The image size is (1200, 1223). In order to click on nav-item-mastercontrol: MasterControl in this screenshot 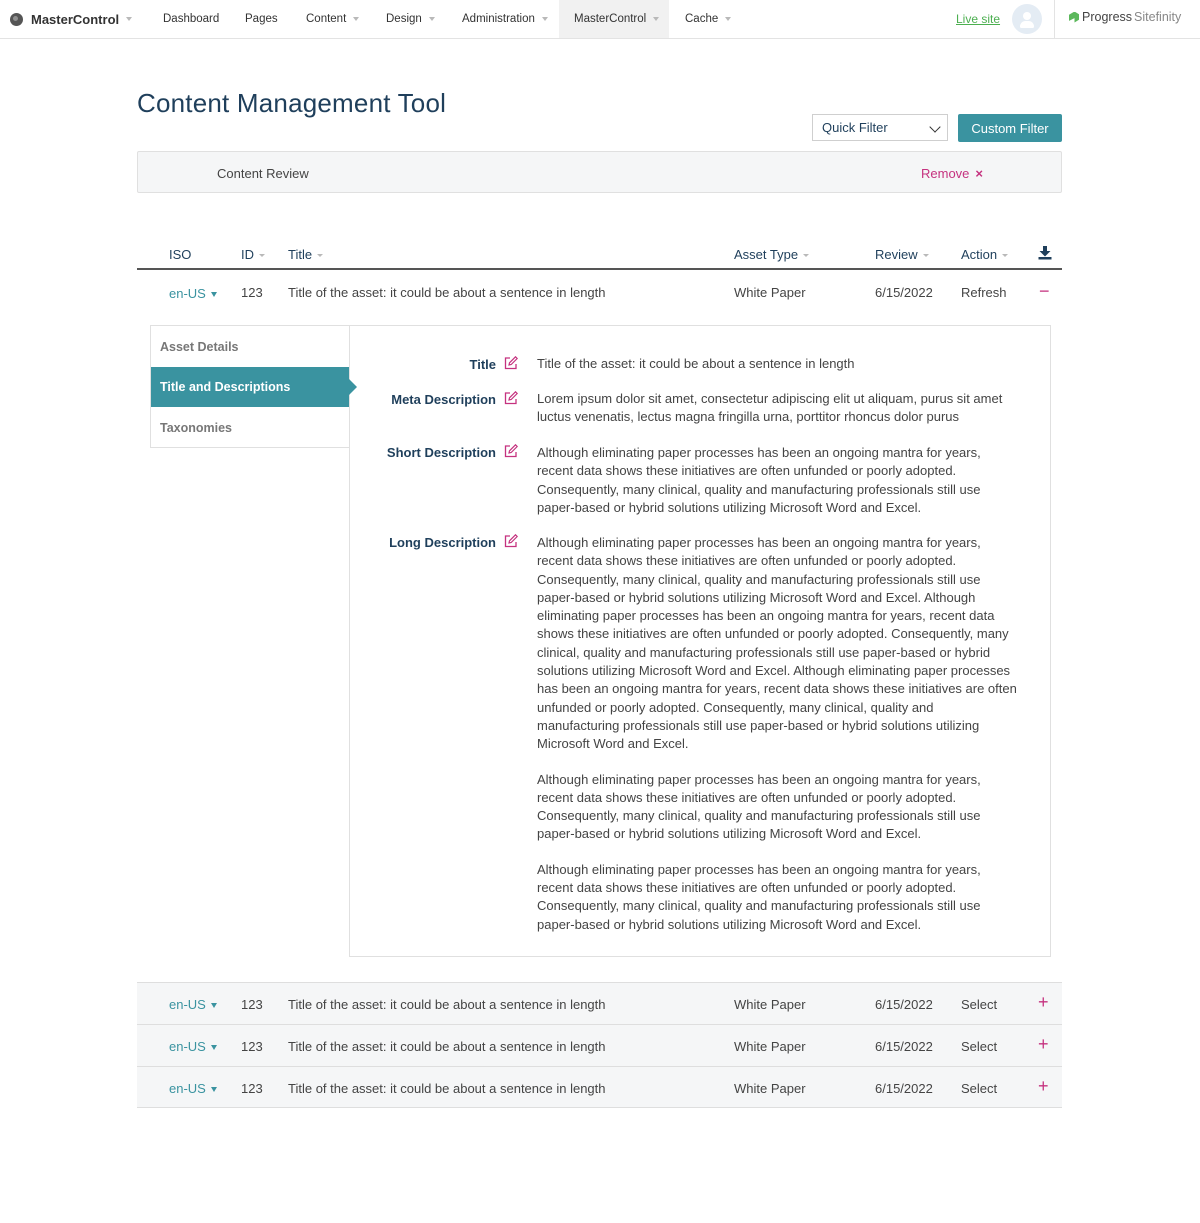, I will do `click(614, 19)`.